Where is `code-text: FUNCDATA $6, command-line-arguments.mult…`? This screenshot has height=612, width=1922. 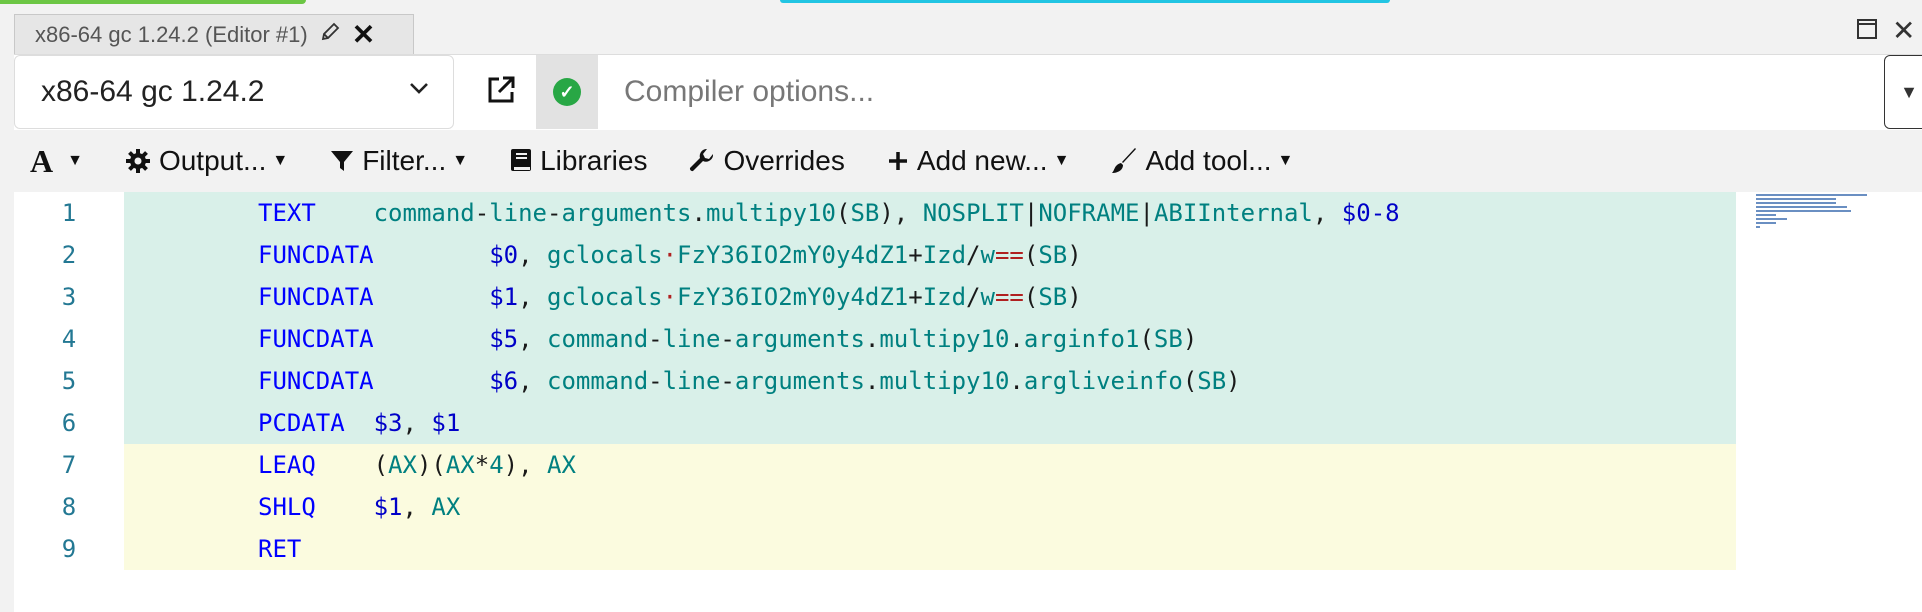
code-text: FUNCDATA $6, command-line-arguments.mult… is located at coordinates (749, 381).